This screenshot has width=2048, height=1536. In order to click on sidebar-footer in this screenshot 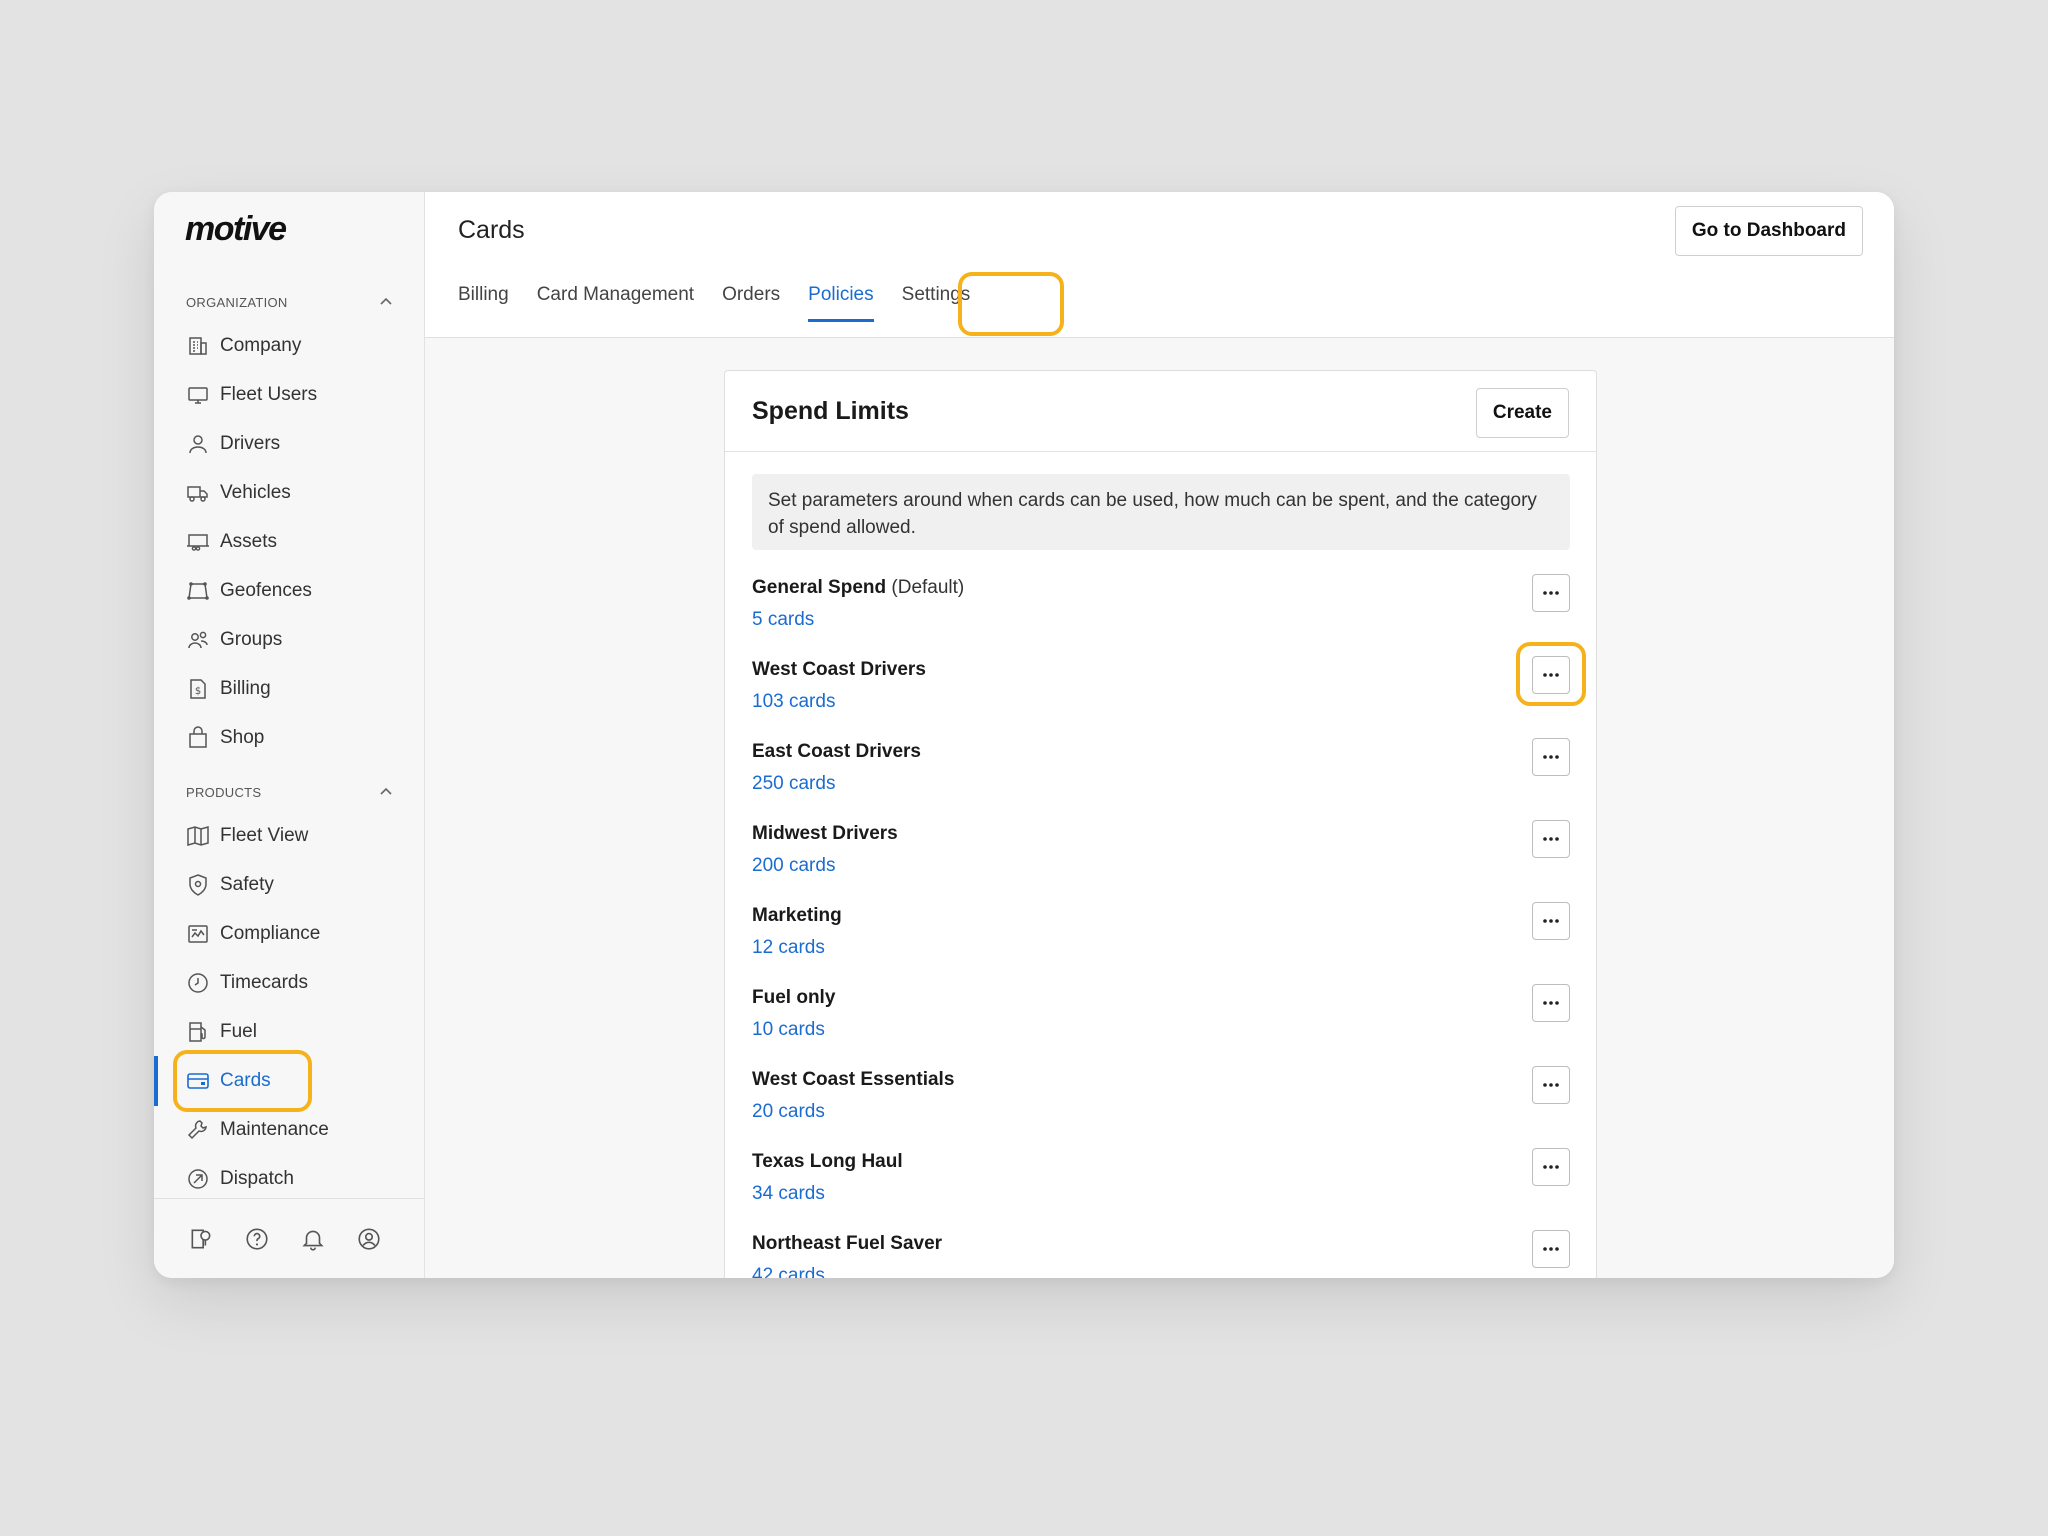, I will do `click(289, 1238)`.